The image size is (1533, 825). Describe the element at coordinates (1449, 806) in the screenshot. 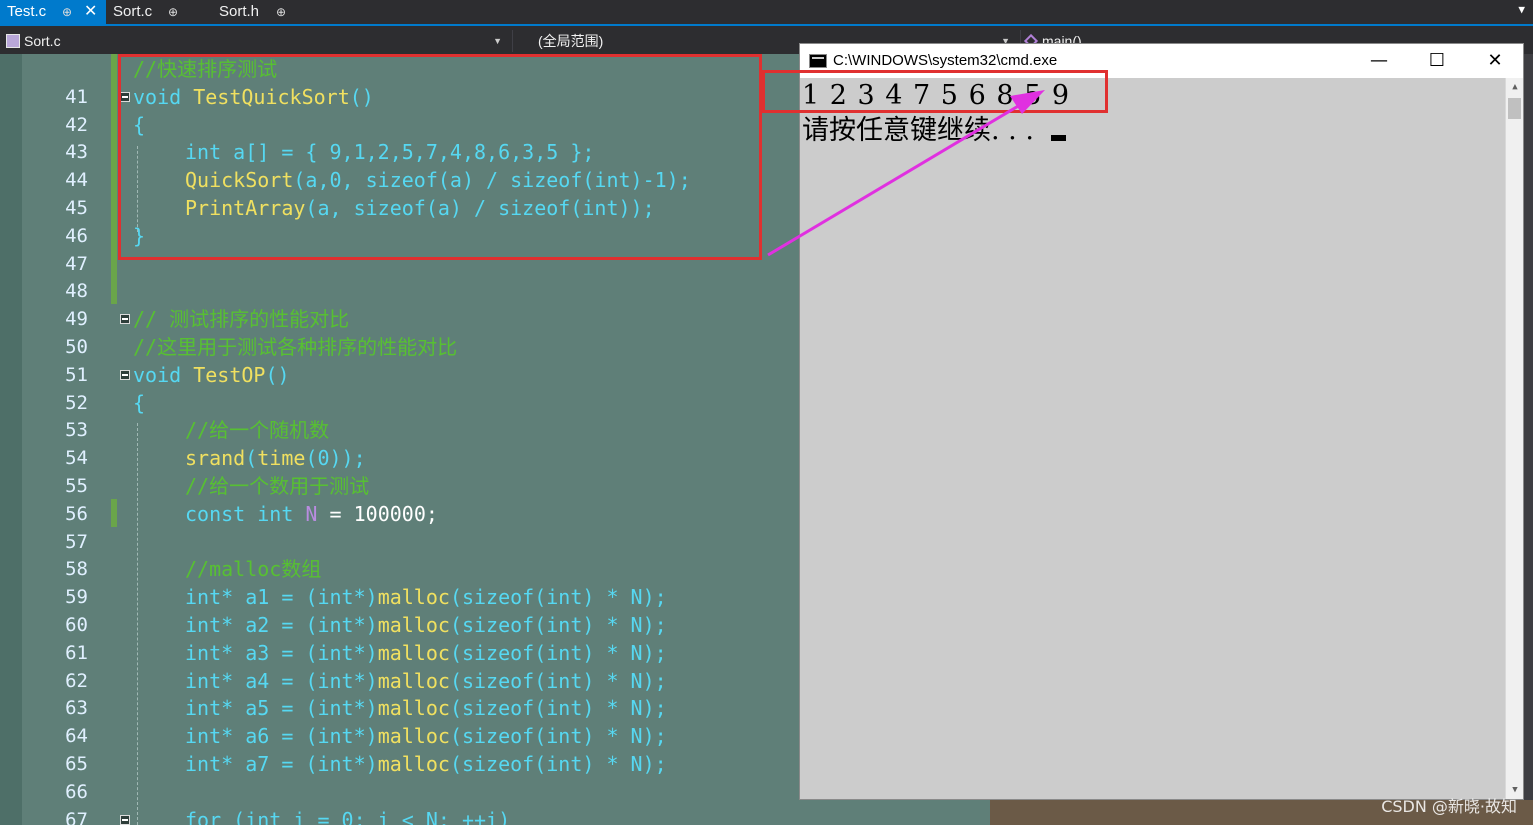

I see `watermark: CSDN @新晓·故知` at that location.